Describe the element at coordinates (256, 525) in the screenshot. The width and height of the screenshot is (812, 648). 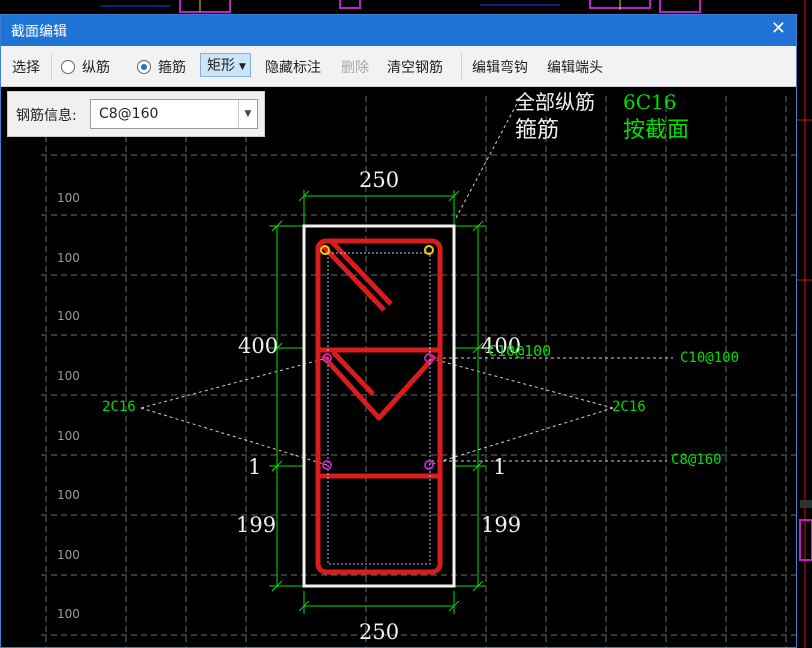
I see `dimension-left-199: 199` at that location.